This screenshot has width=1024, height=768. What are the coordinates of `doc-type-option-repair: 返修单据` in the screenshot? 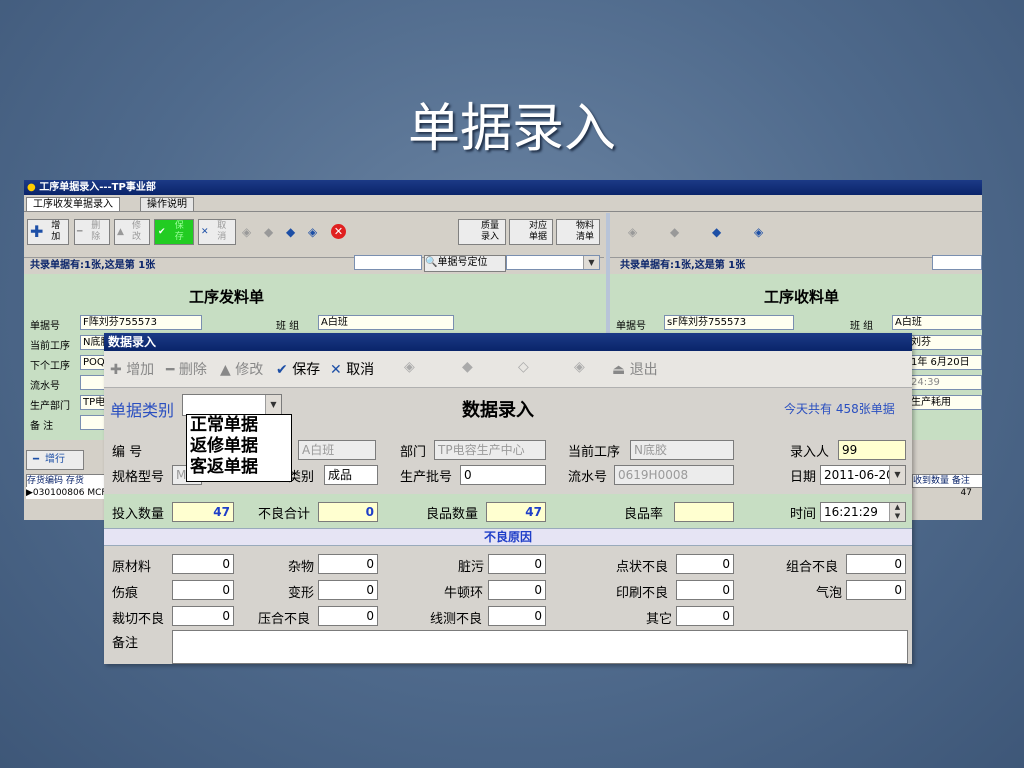 It's located at (239, 446).